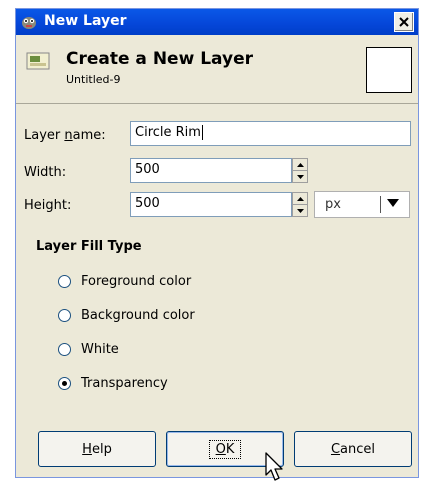  I want to click on cancel-button: Cancel, so click(353, 449).